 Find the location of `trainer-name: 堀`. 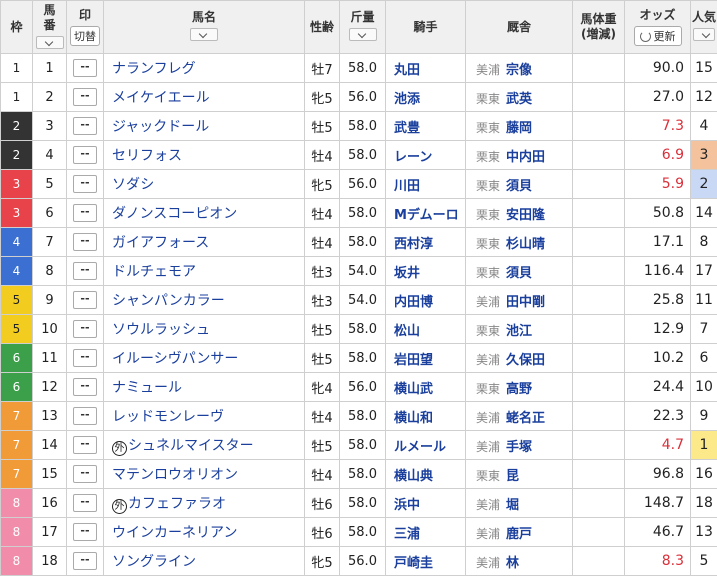

trainer-name: 堀 is located at coordinates (512, 505).